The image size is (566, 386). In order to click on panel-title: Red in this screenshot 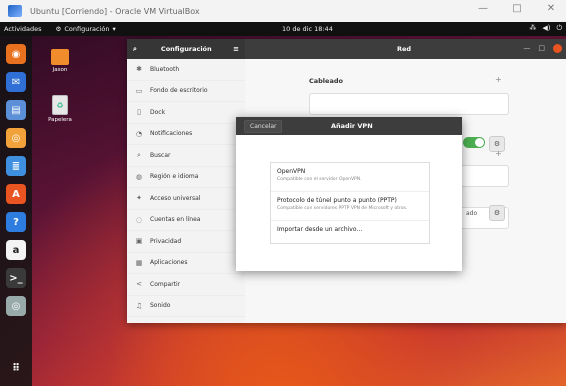, I will do `click(404, 49)`.